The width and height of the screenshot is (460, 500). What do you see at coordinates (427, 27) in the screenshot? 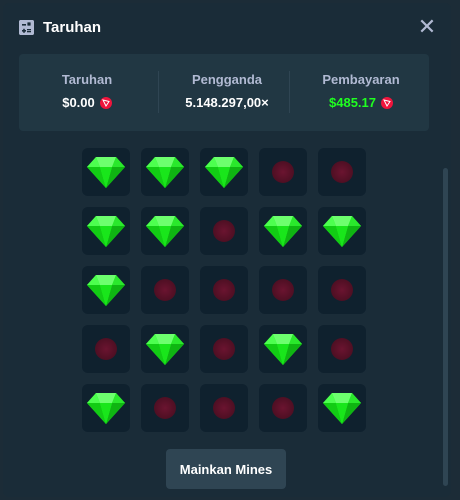
I see `close-icon: ✕` at bounding box center [427, 27].